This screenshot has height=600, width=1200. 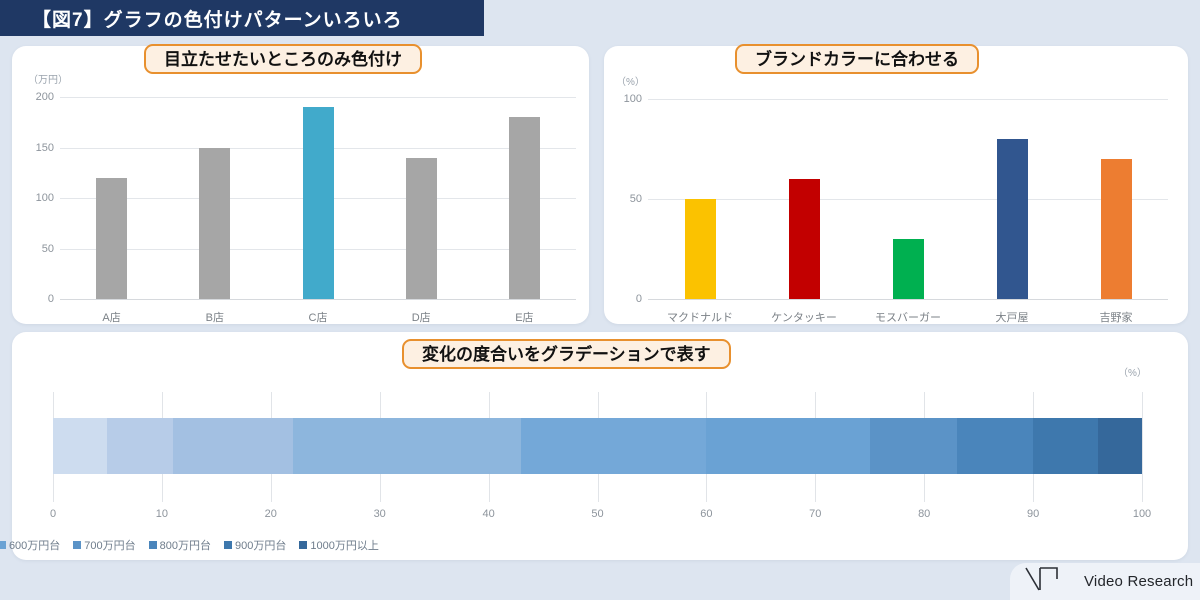 What do you see at coordinates (1050, 581) in the screenshot?
I see `video-research-mark-icon` at bounding box center [1050, 581].